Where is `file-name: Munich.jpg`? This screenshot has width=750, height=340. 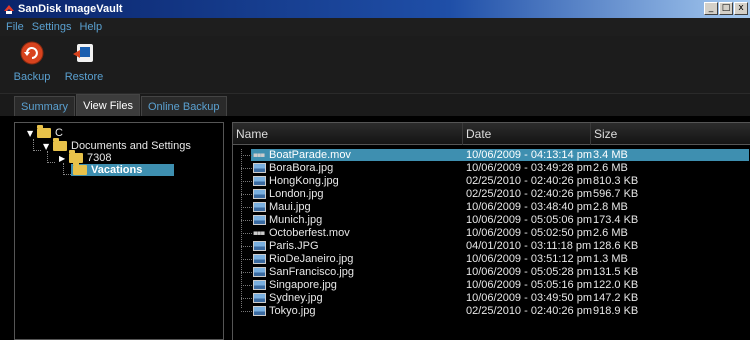
file-name: Munich.jpg is located at coordinates (296, 220).